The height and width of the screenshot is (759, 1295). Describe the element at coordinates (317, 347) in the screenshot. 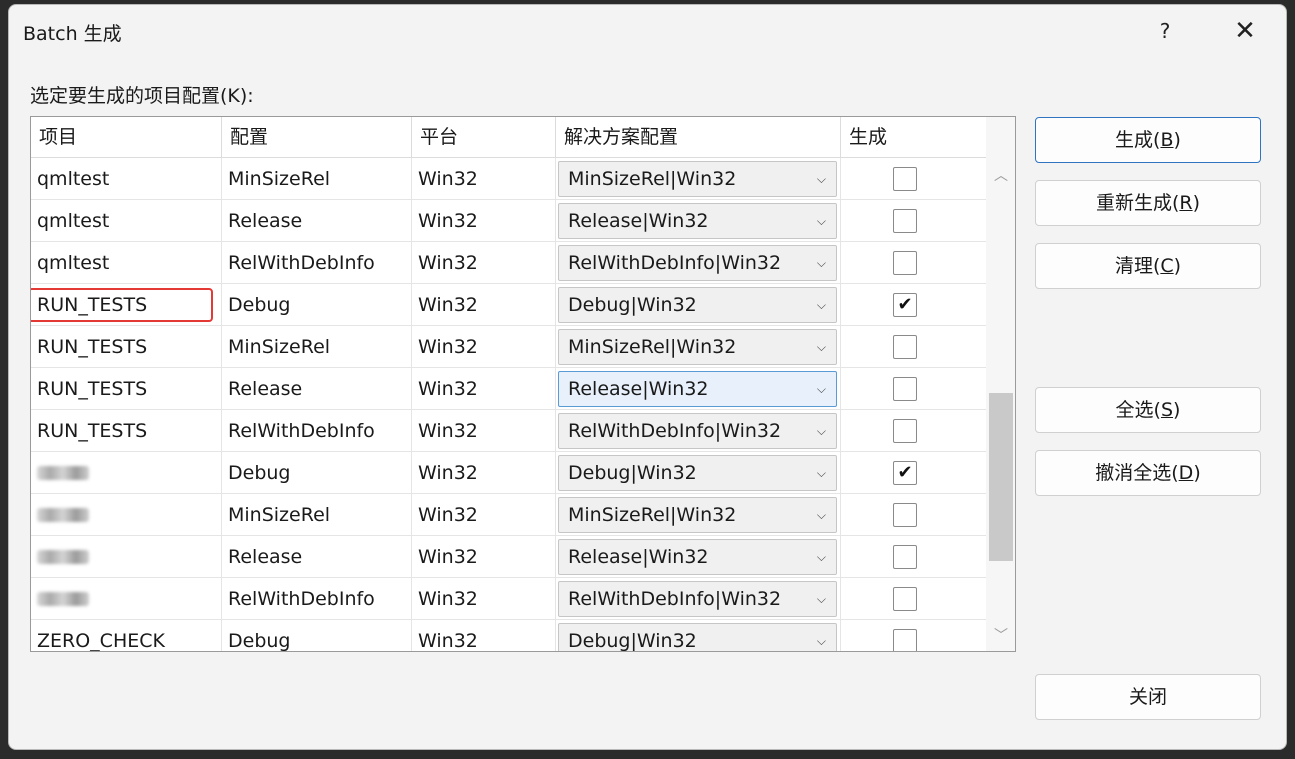

I see `config-cell: MinSizeRel` at that location.